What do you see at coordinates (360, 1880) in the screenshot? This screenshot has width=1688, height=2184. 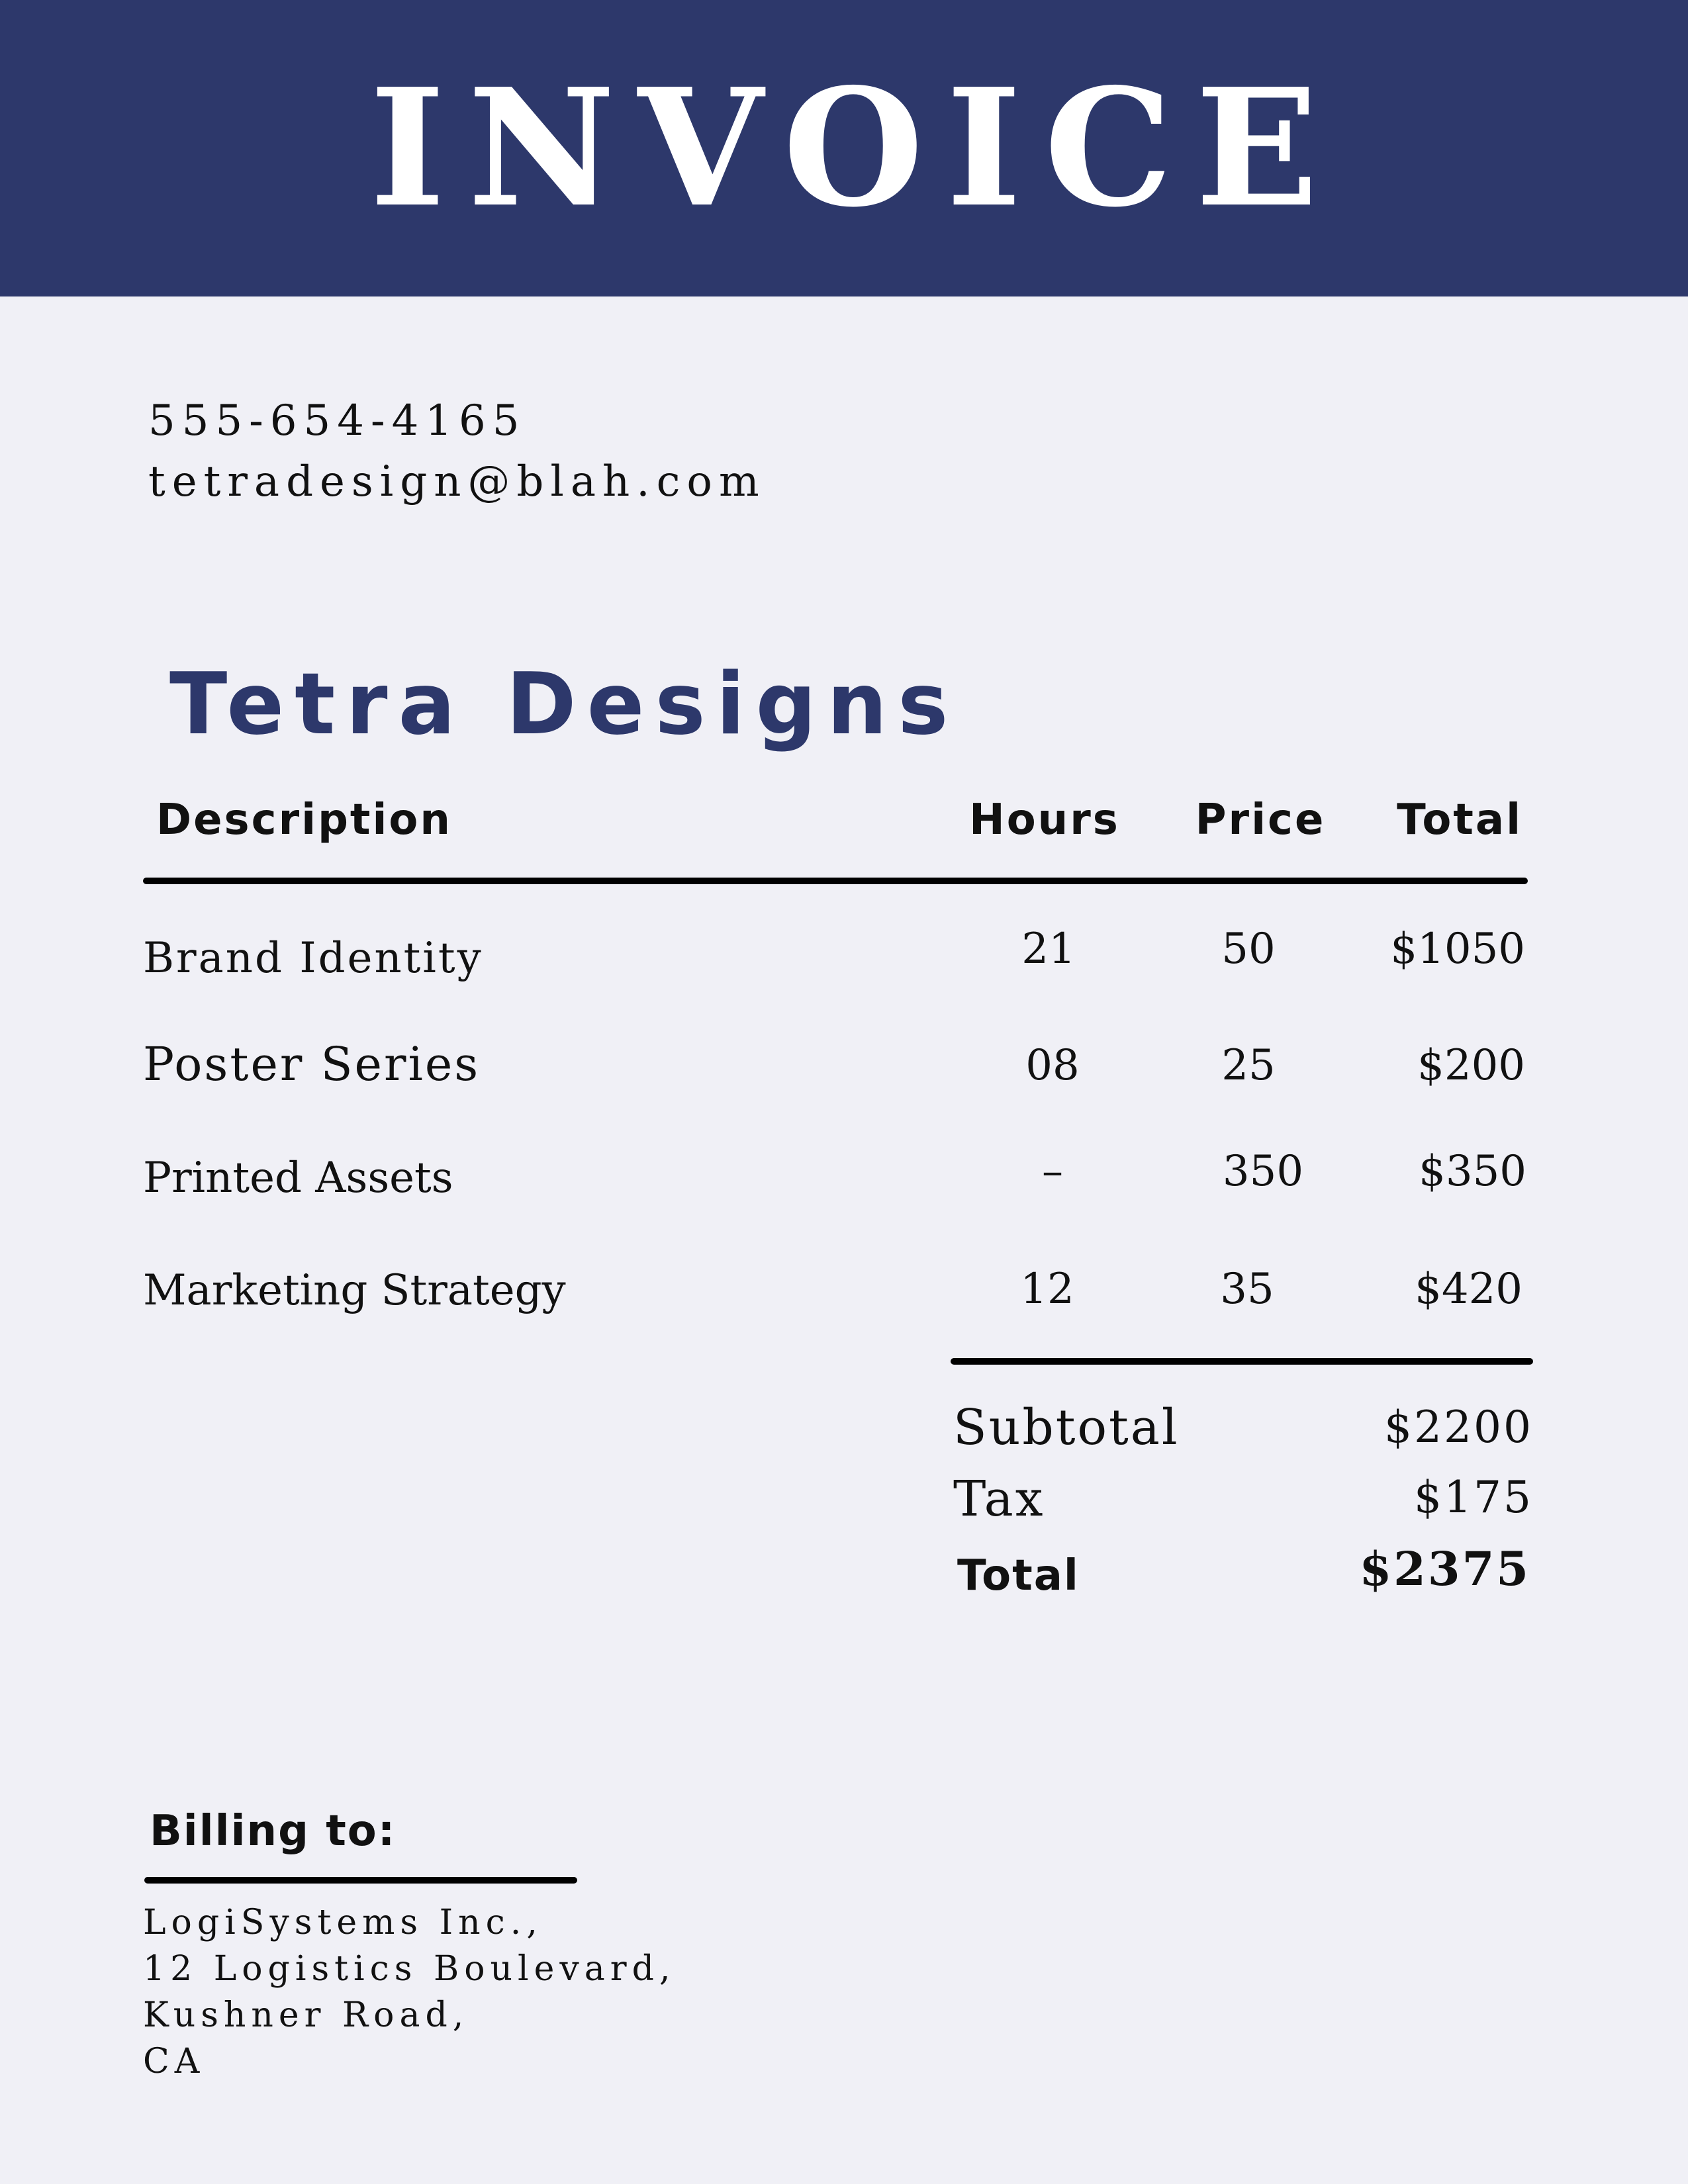 I see `billing-divider` at bounding box center [360, 1880].